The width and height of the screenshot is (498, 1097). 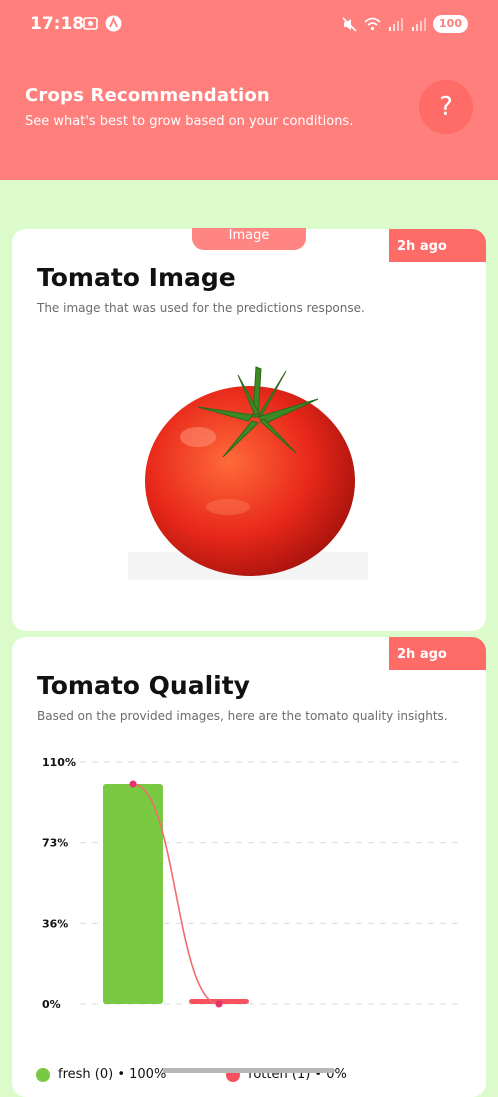 I want to click on tomato-photo, so click(x=248, y=473).